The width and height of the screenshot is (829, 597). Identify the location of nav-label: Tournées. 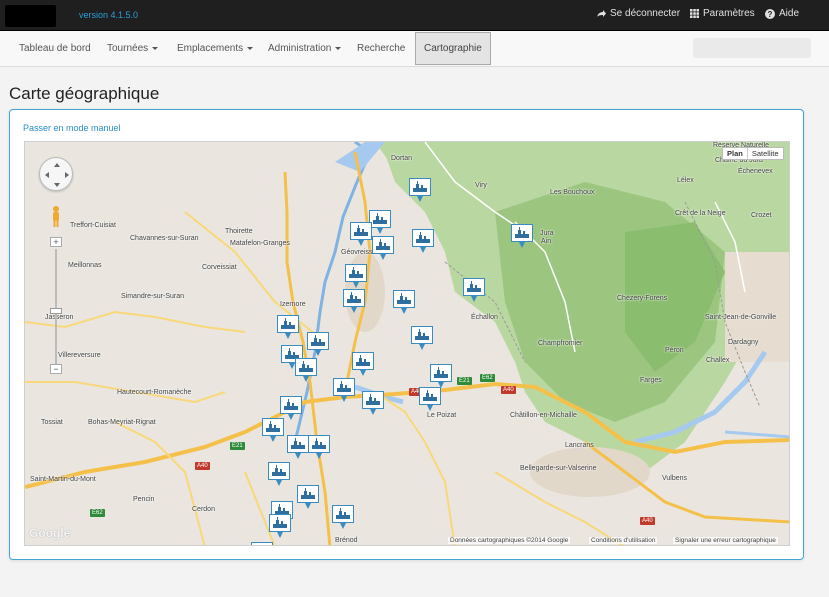
(128, 48).